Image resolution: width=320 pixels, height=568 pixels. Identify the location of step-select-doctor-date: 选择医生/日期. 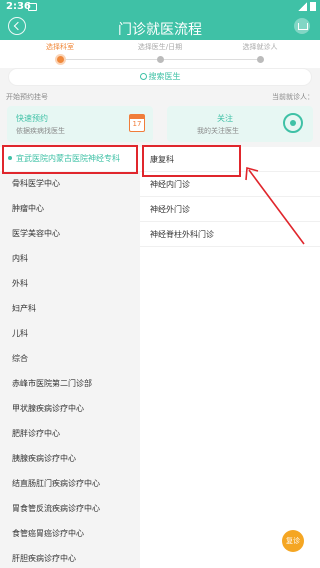
(160, 52).